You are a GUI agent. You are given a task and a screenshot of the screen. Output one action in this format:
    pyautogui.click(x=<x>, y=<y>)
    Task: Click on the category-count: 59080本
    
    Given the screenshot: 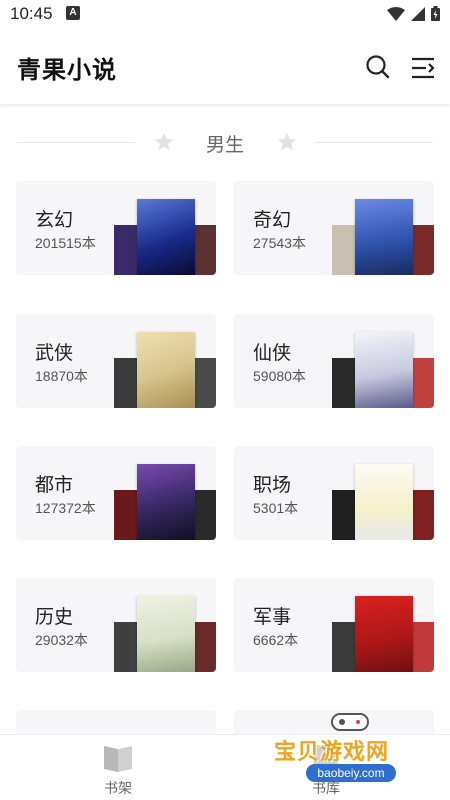 What is the action you would take?
    pyautogui.click(x=279, y=376)
    